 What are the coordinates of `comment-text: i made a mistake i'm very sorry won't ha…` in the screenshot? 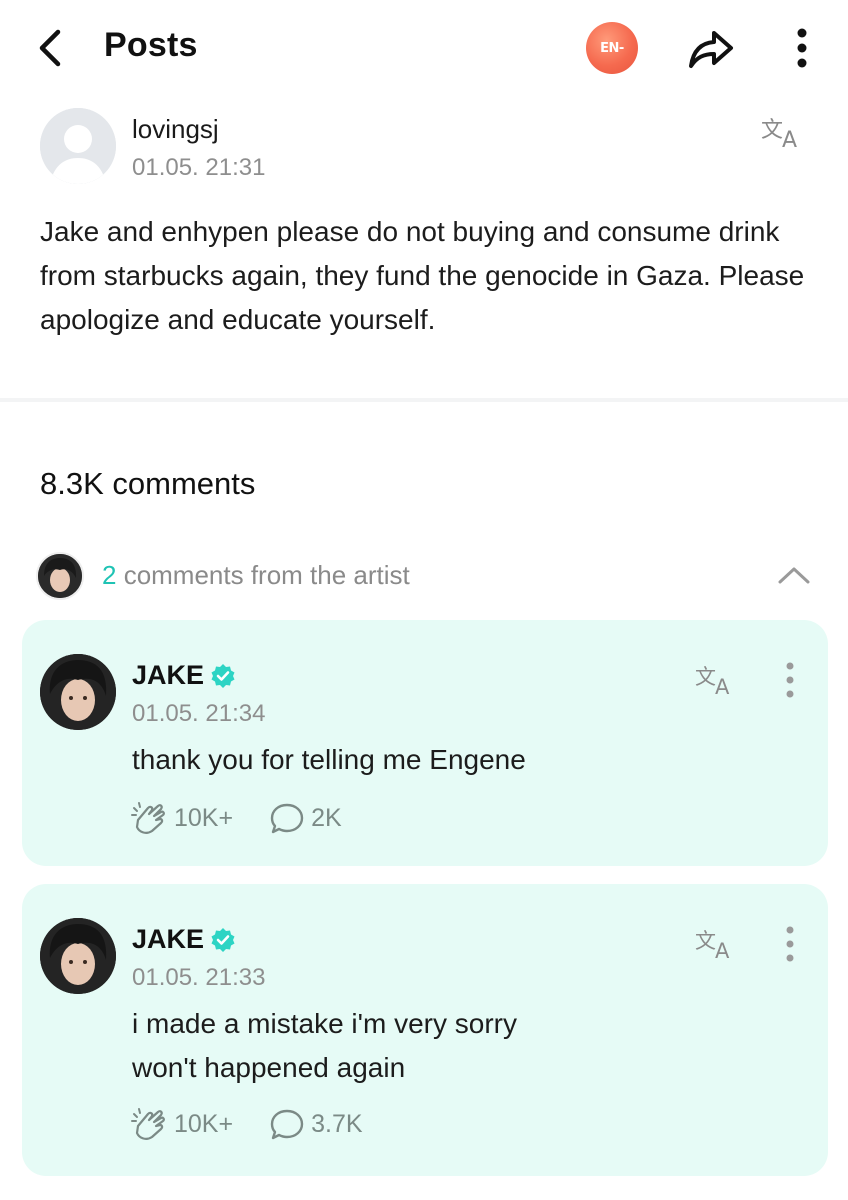 It's located at (324, 1045).